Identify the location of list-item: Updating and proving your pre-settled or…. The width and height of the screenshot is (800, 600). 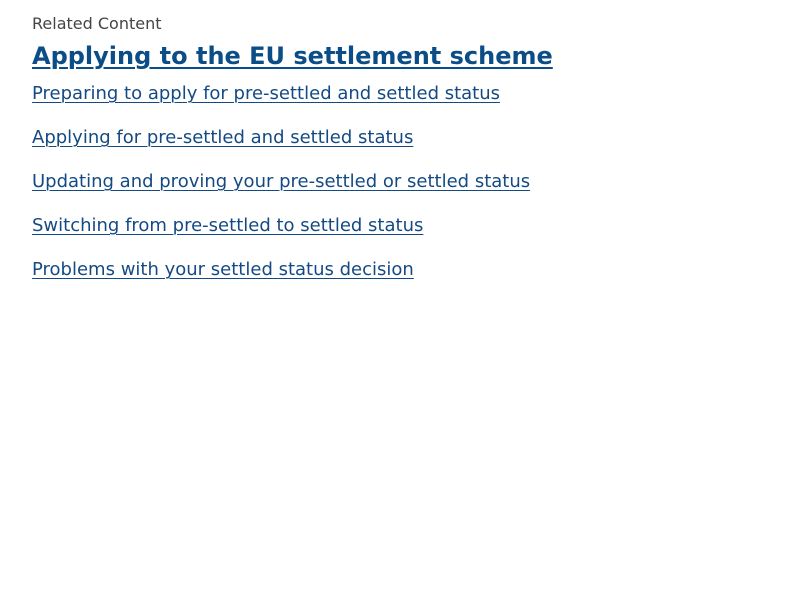
(402, 192).